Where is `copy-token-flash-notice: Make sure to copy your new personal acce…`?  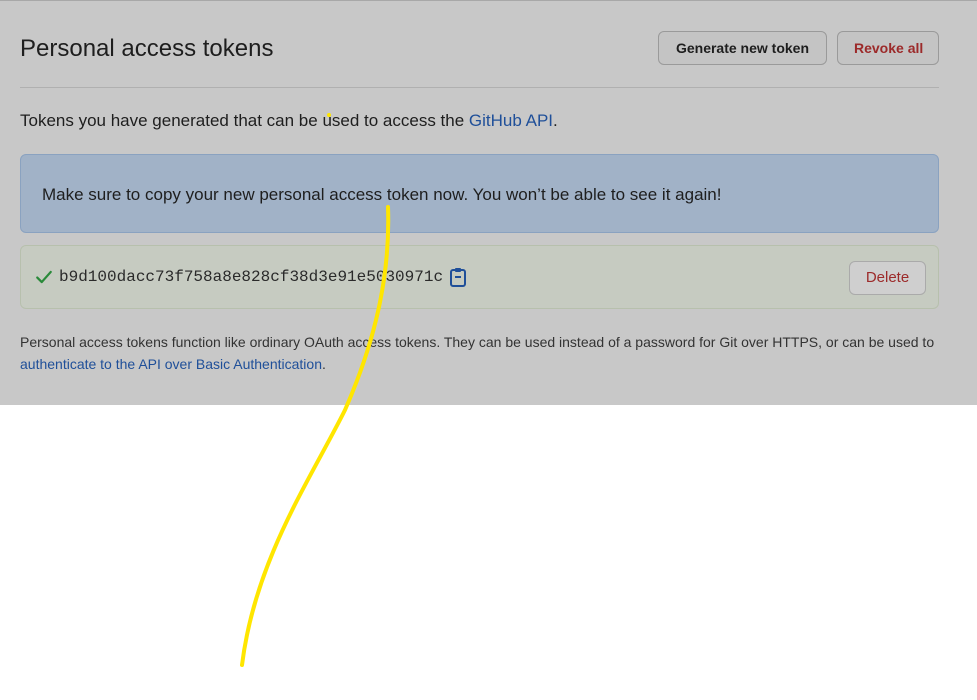 copy-token-flash-notice: Make sure to copy your new personal acce… is located at coordinates (479, 193).